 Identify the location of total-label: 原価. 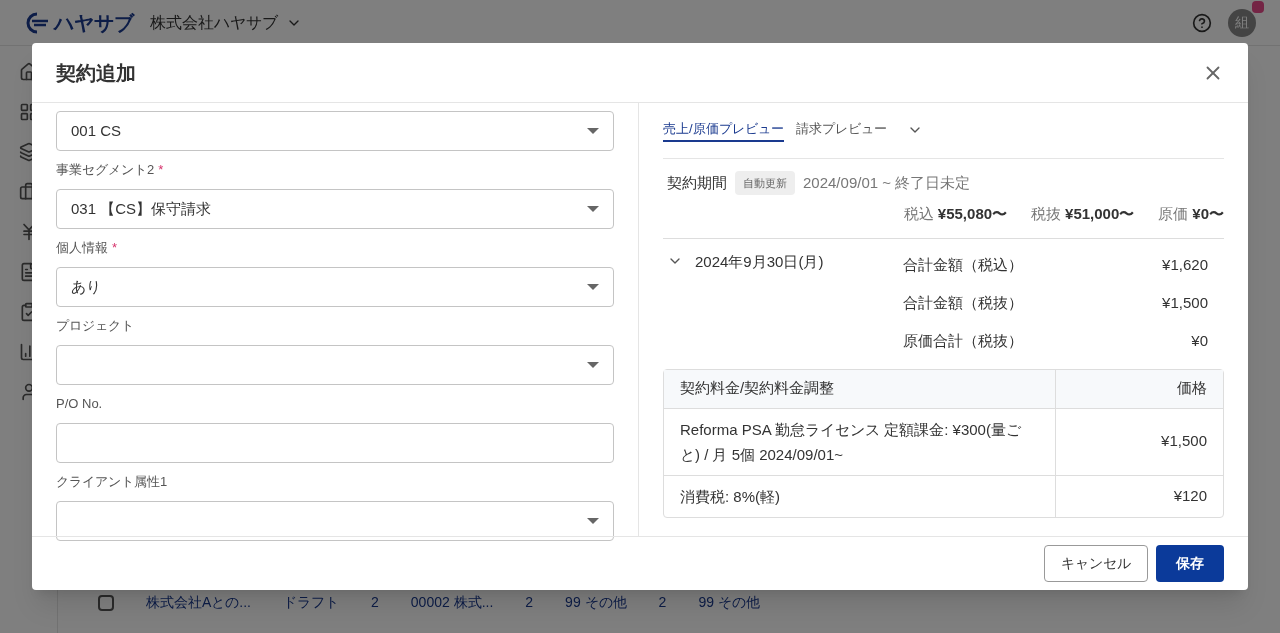
(1173, 214).